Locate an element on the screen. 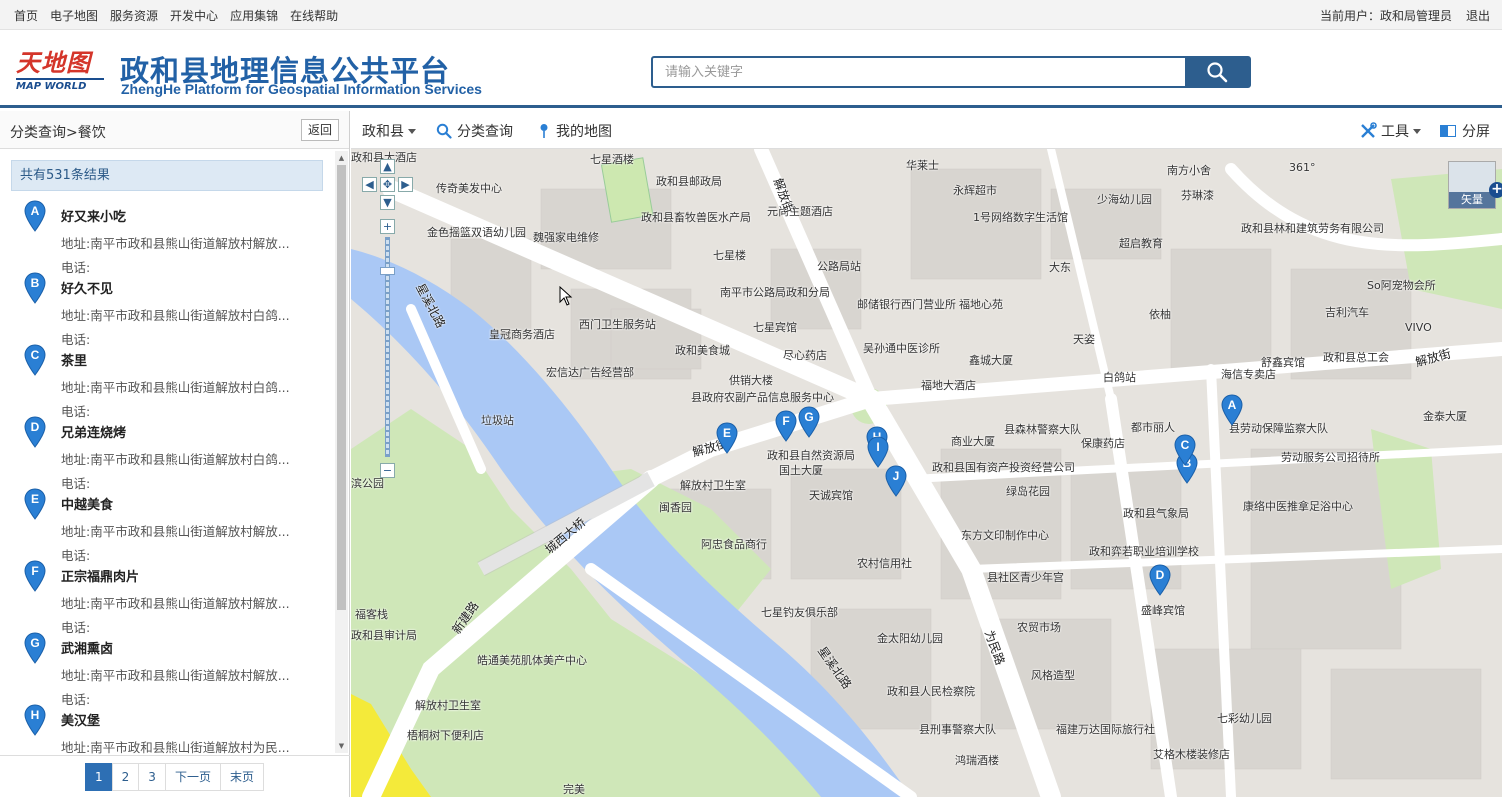 The width and height of the screenshot is (1502, 797). page-2-button: 2 is located at coordinates (125, 776).